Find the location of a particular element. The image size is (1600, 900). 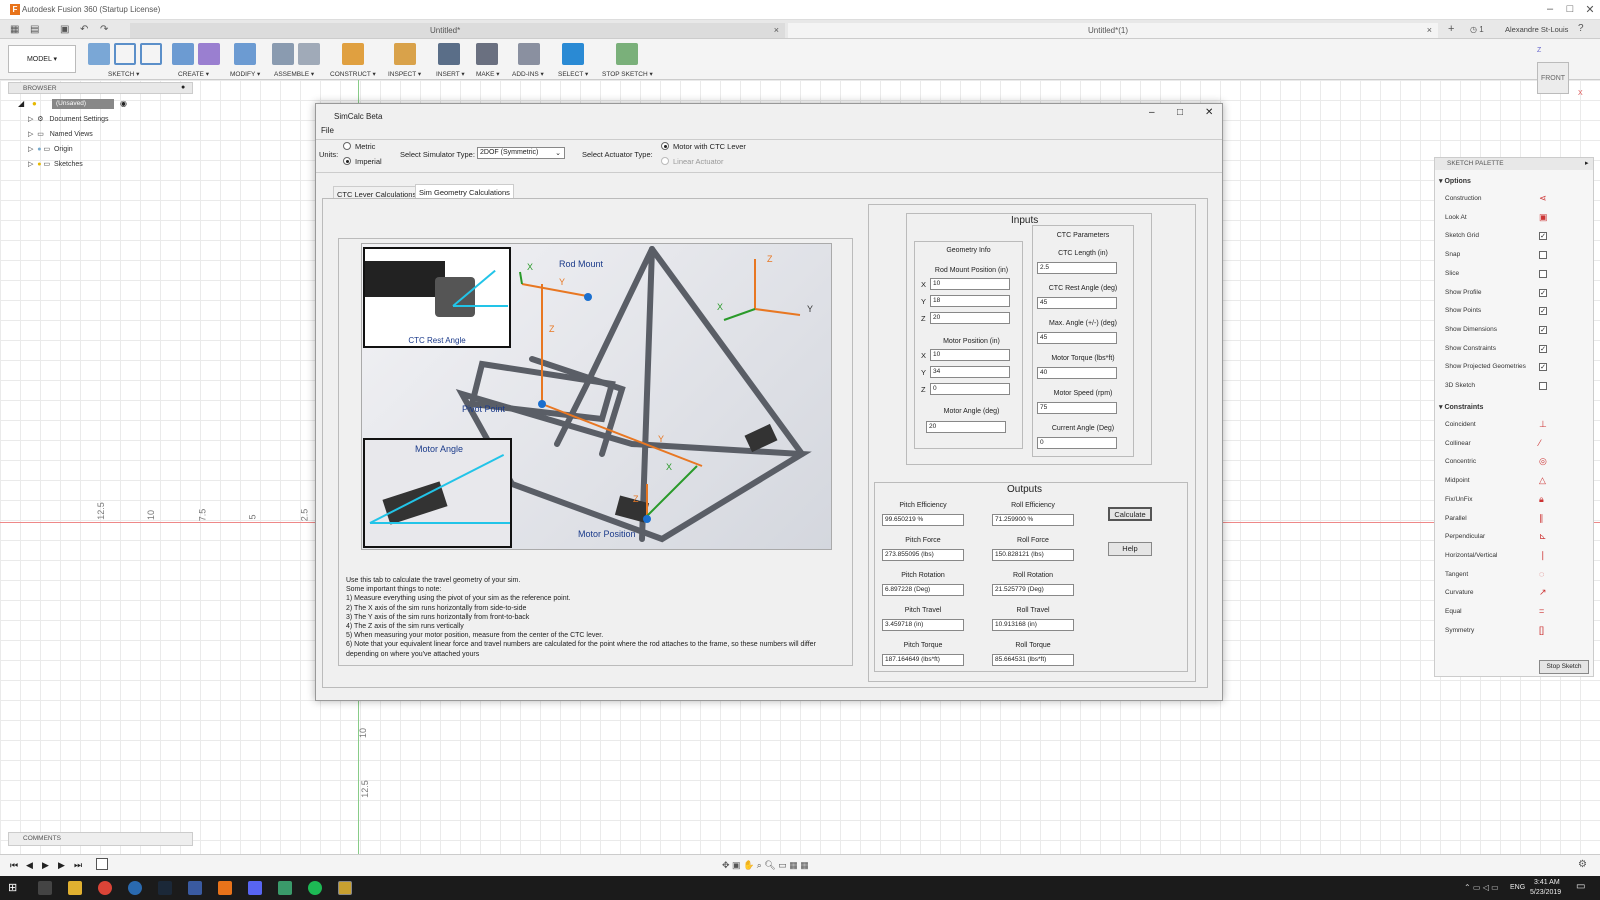

rod-mount-y-input: 18 is located at coordinates (970, 301).